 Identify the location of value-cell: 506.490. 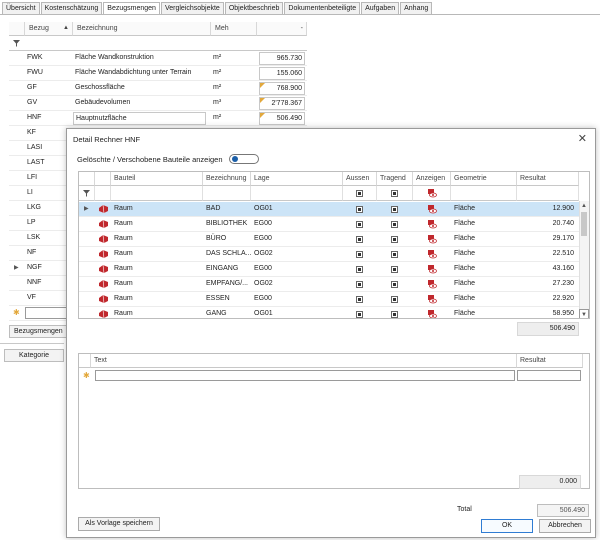
(282, 118).